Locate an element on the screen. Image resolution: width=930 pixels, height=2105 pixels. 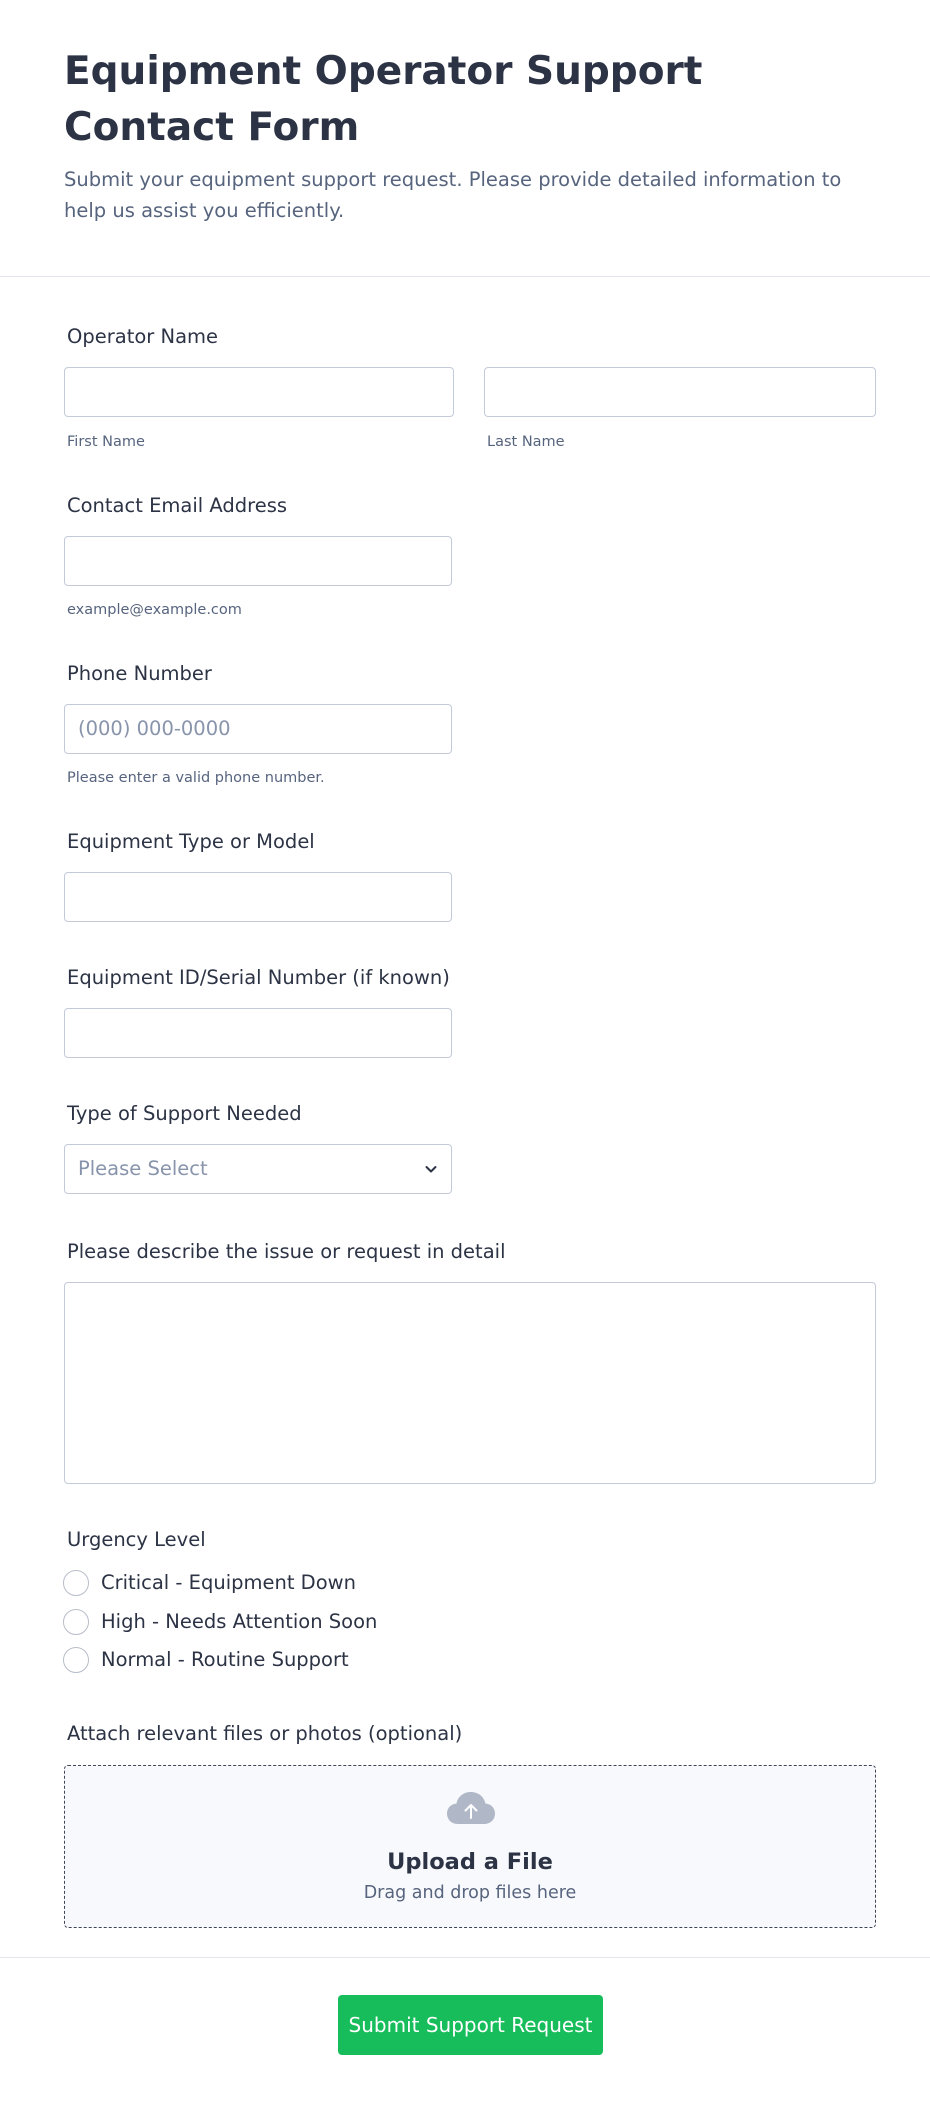
phone-label: Phone Number is located at coordinates (139, 673).